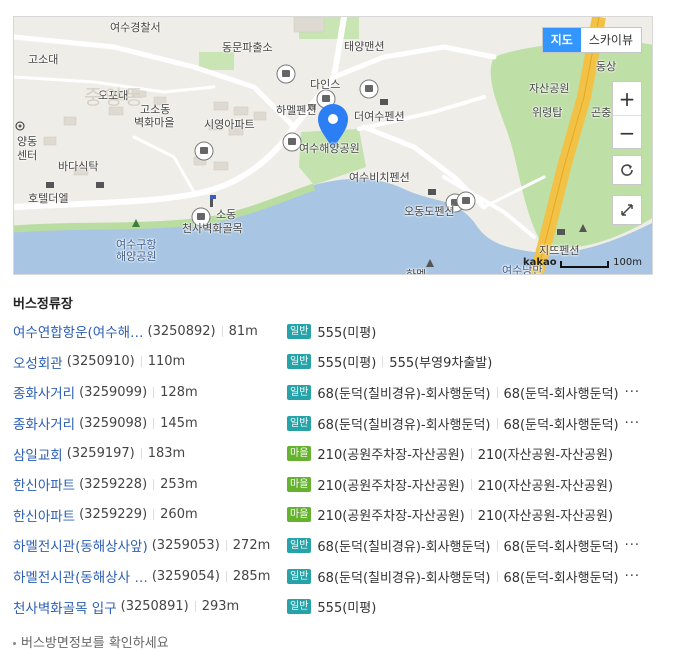 This screenshot has height=664, width=688. What do you see at coordinates (296, 110) in the screenshot?
I see `place-label: 하멜펜션` at bounding box center [296, 110].